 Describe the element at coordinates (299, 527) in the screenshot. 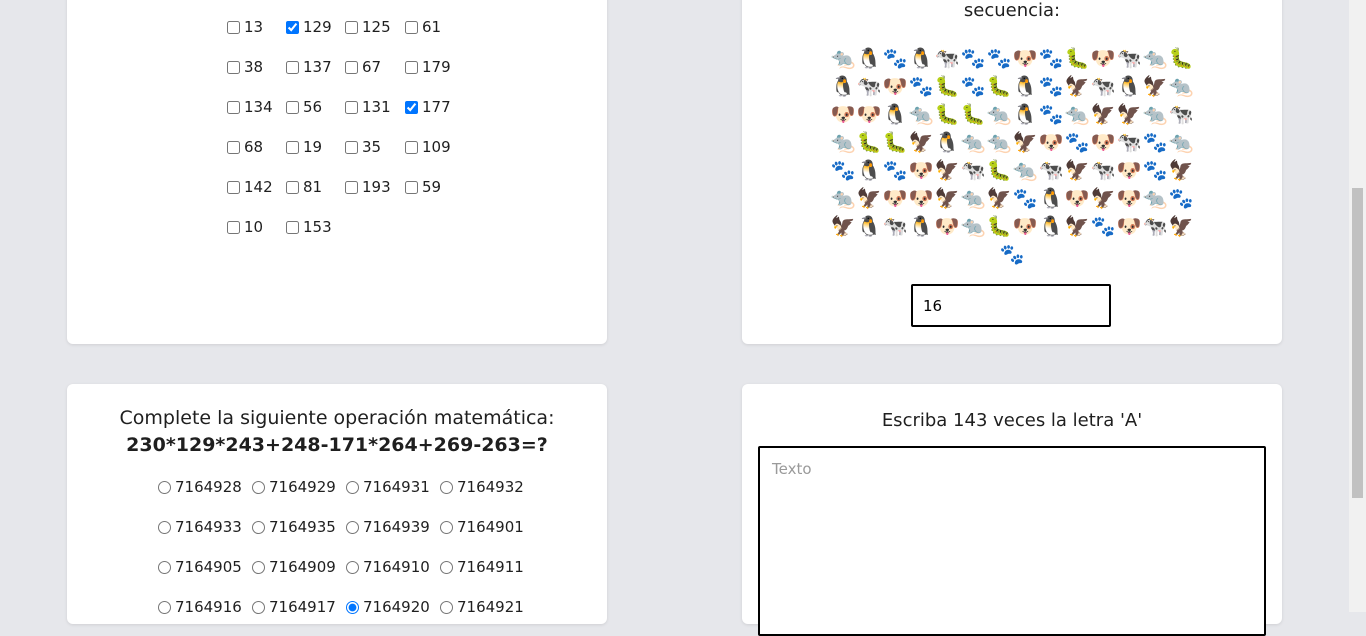

I see `math-option: 7164935` at that location.